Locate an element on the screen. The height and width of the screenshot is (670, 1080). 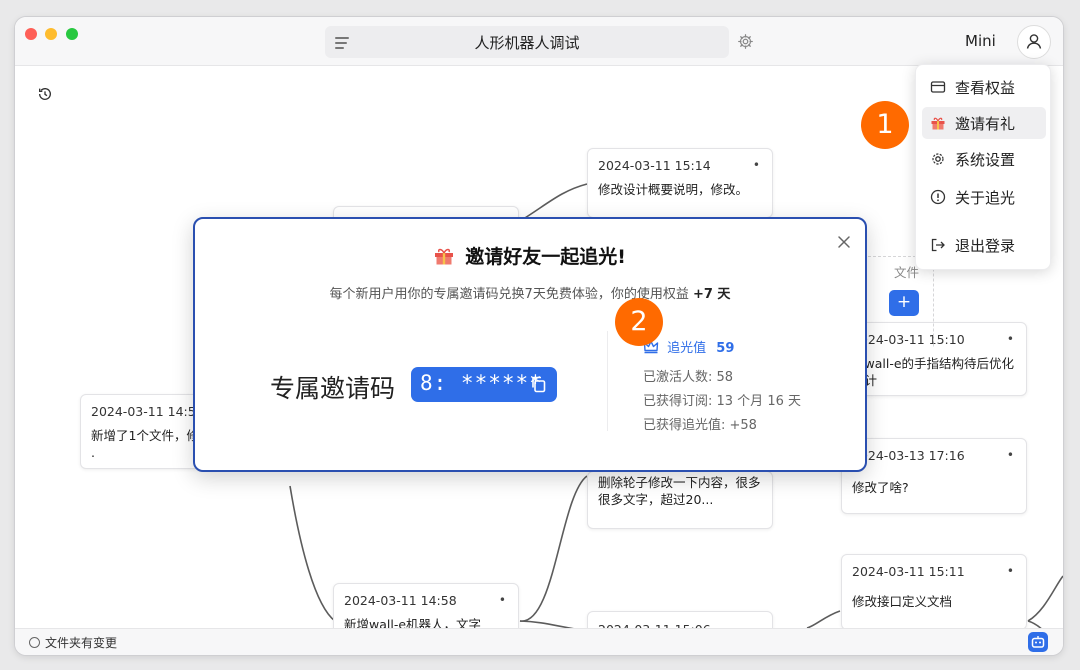
project-title: 人形机器人调试 is located at coordinates (527, 43).